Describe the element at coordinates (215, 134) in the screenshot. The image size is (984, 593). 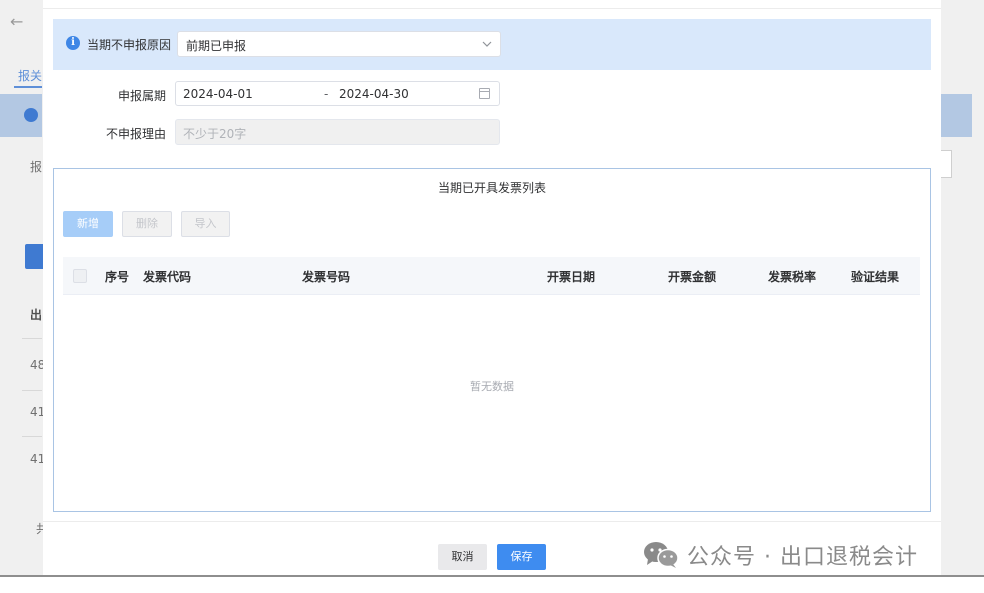
I see `reason-input-placeholder: 不少于20字` at that location.